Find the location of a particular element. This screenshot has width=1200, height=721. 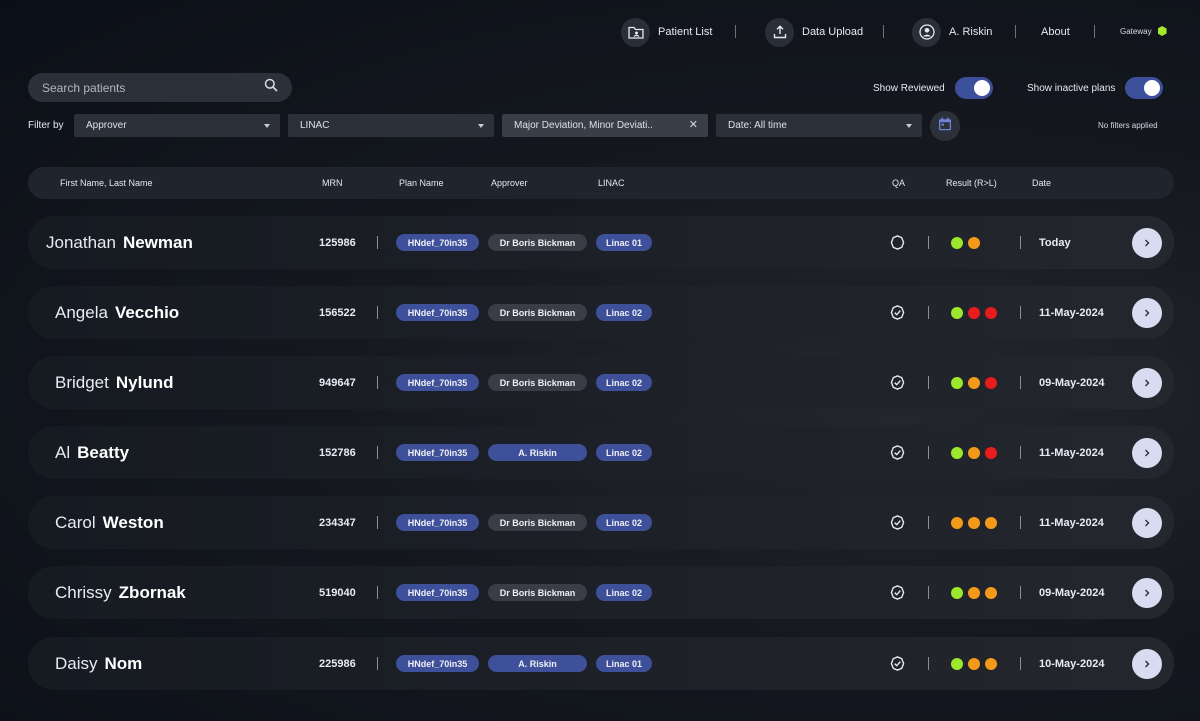

result-dot-red is located at coordinates (991, 452).